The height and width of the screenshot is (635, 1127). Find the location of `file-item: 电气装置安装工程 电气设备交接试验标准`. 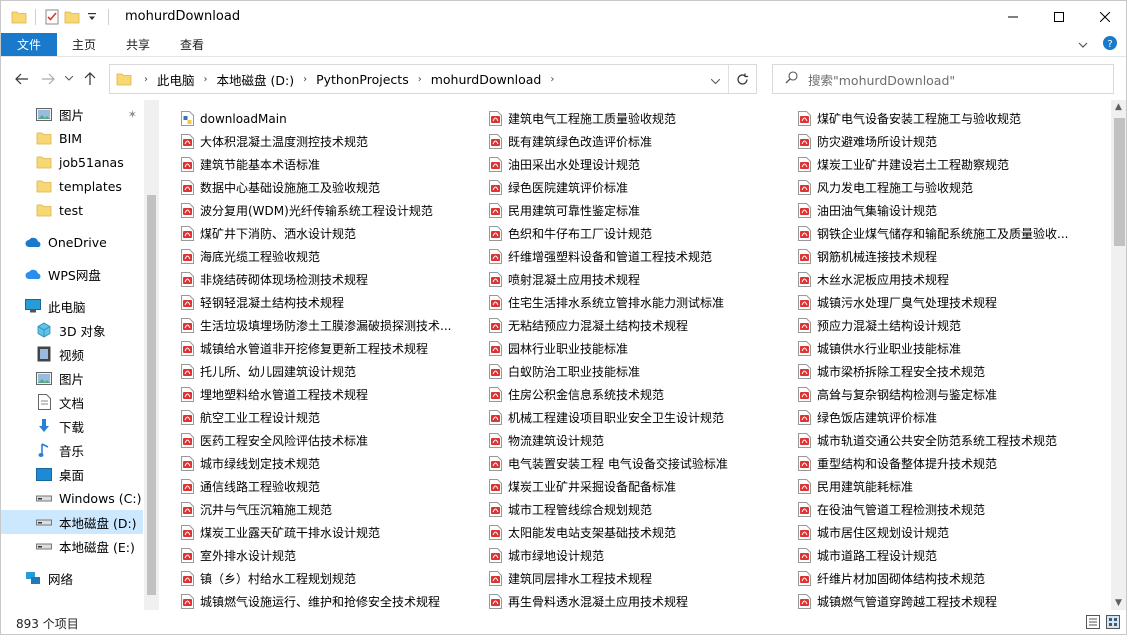

file-item: 电气装置安装工程 电气设备交接试验标准 is located at coordinates (639, 463).